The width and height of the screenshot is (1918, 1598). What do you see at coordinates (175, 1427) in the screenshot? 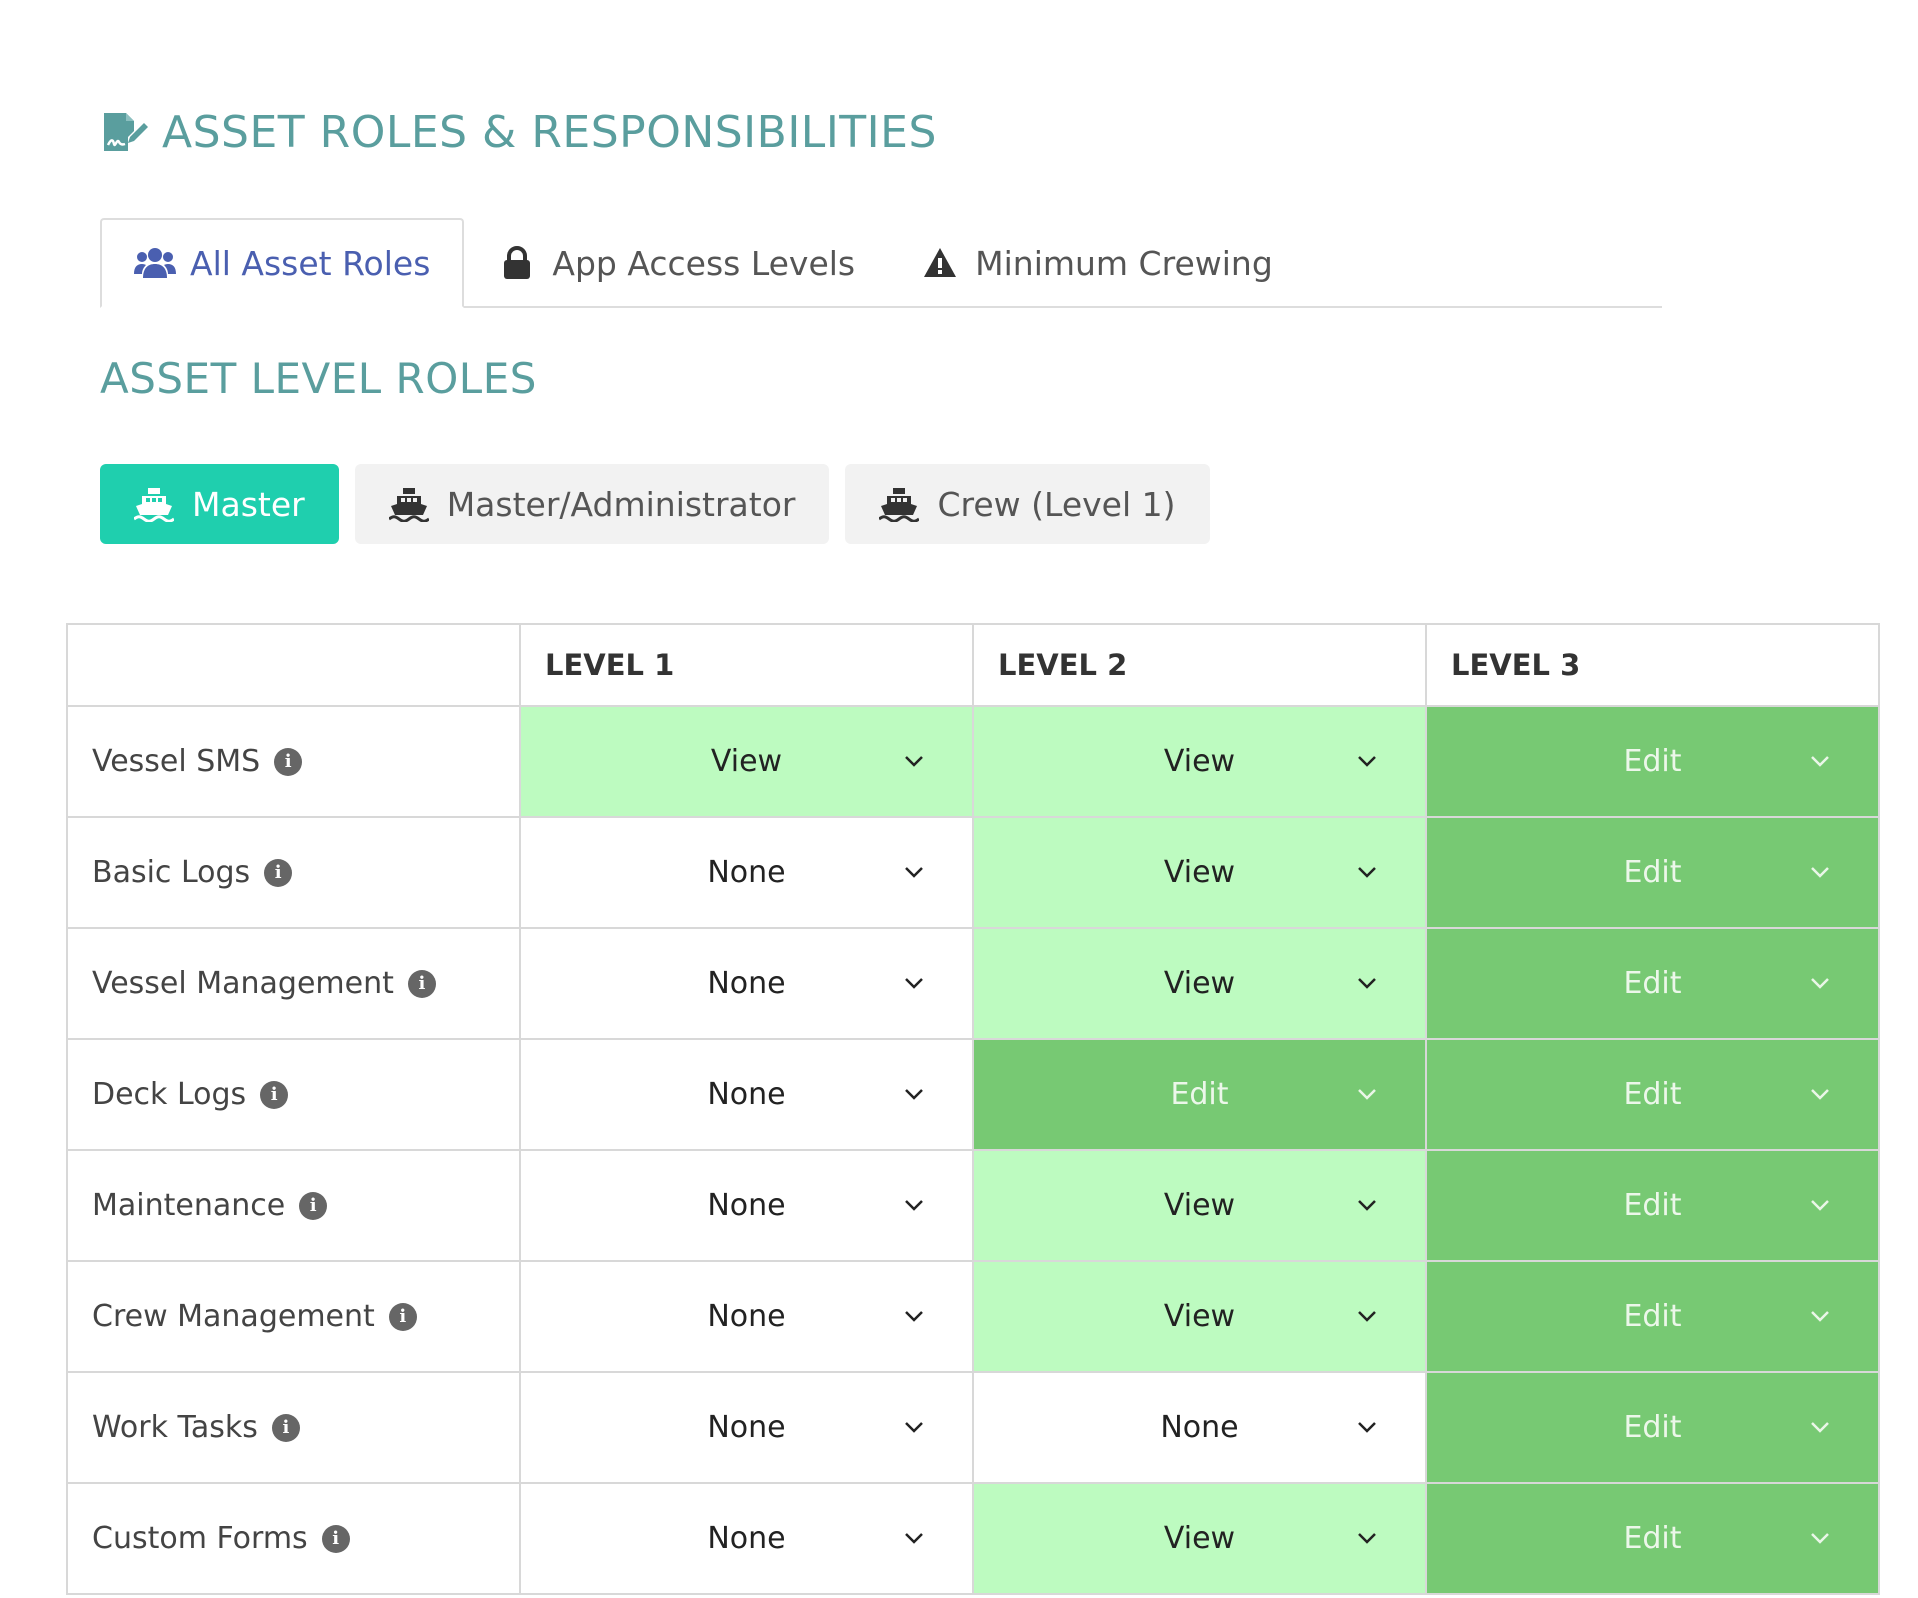
I see `row-label: Work Tasks` at bounding box center [175, 1427].